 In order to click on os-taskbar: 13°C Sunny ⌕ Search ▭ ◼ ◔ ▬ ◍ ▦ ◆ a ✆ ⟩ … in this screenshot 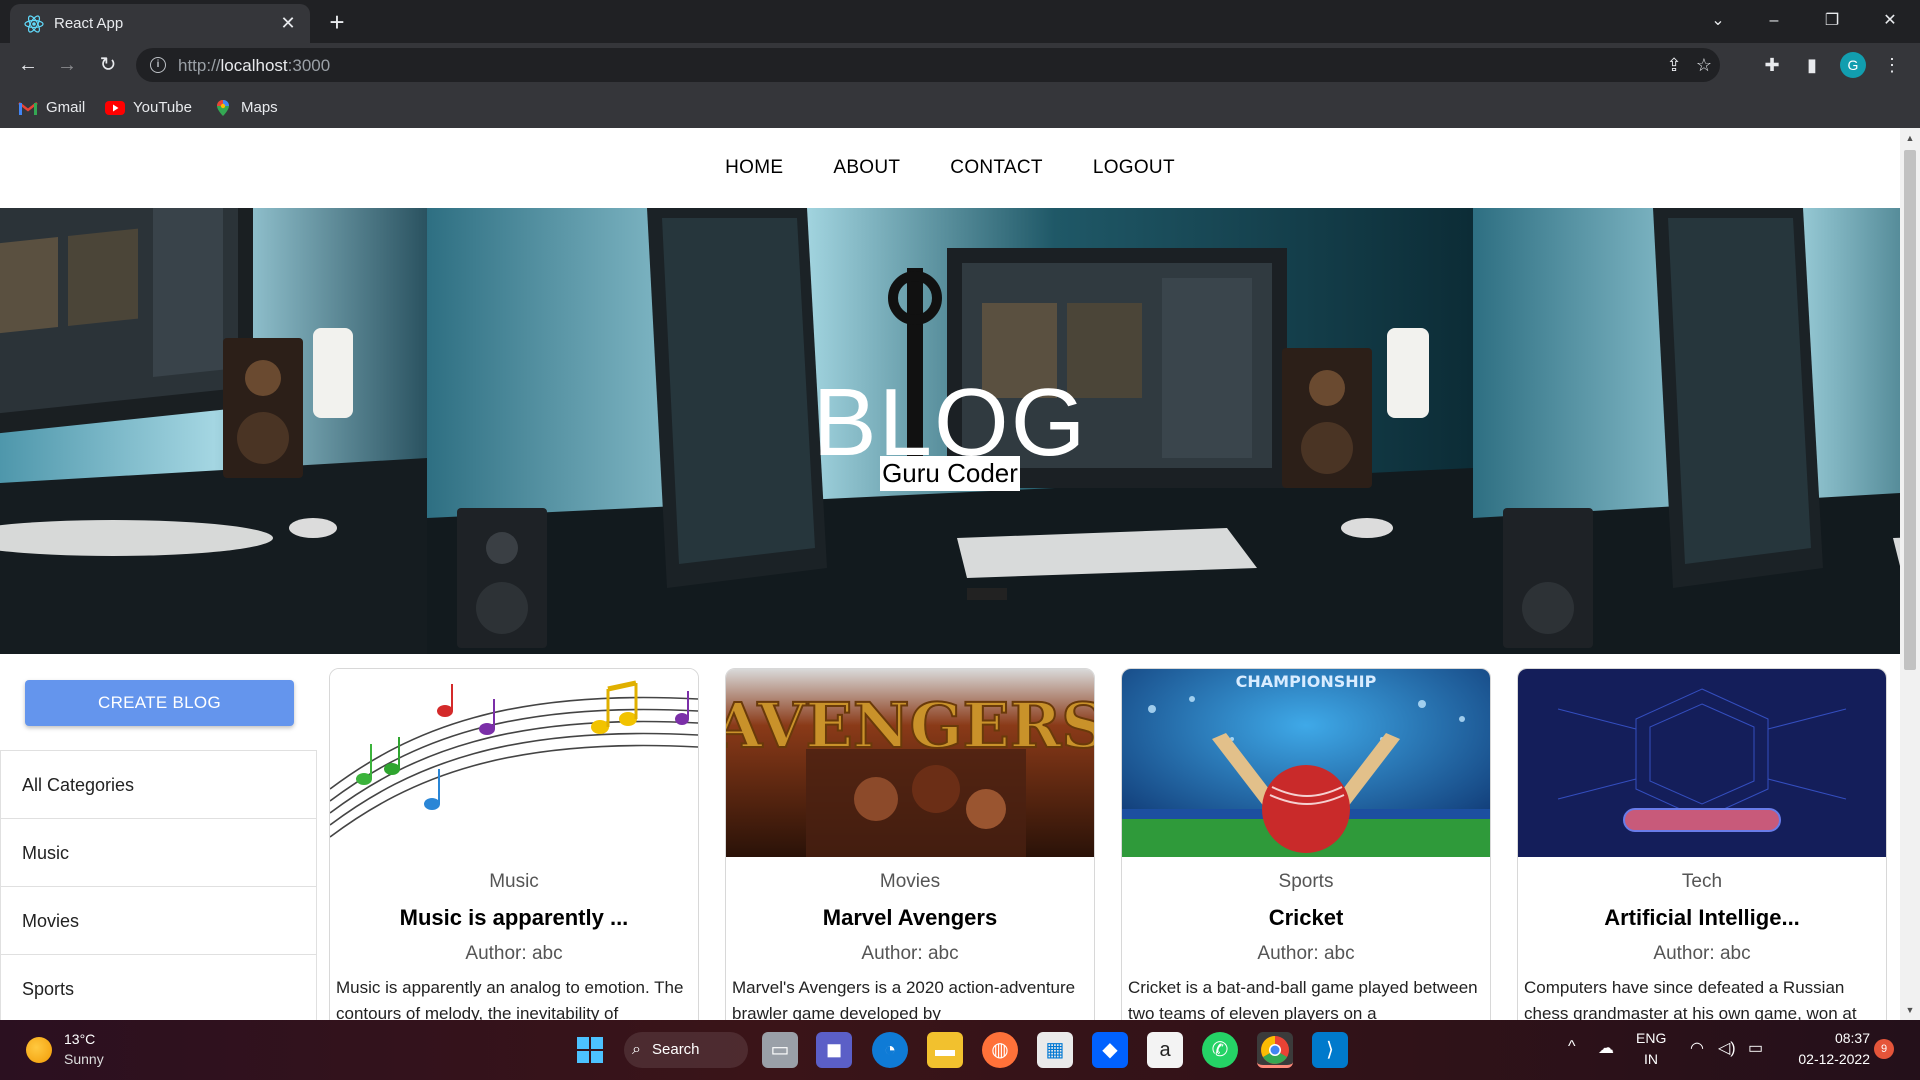, I will do `click(960, 1050)`.